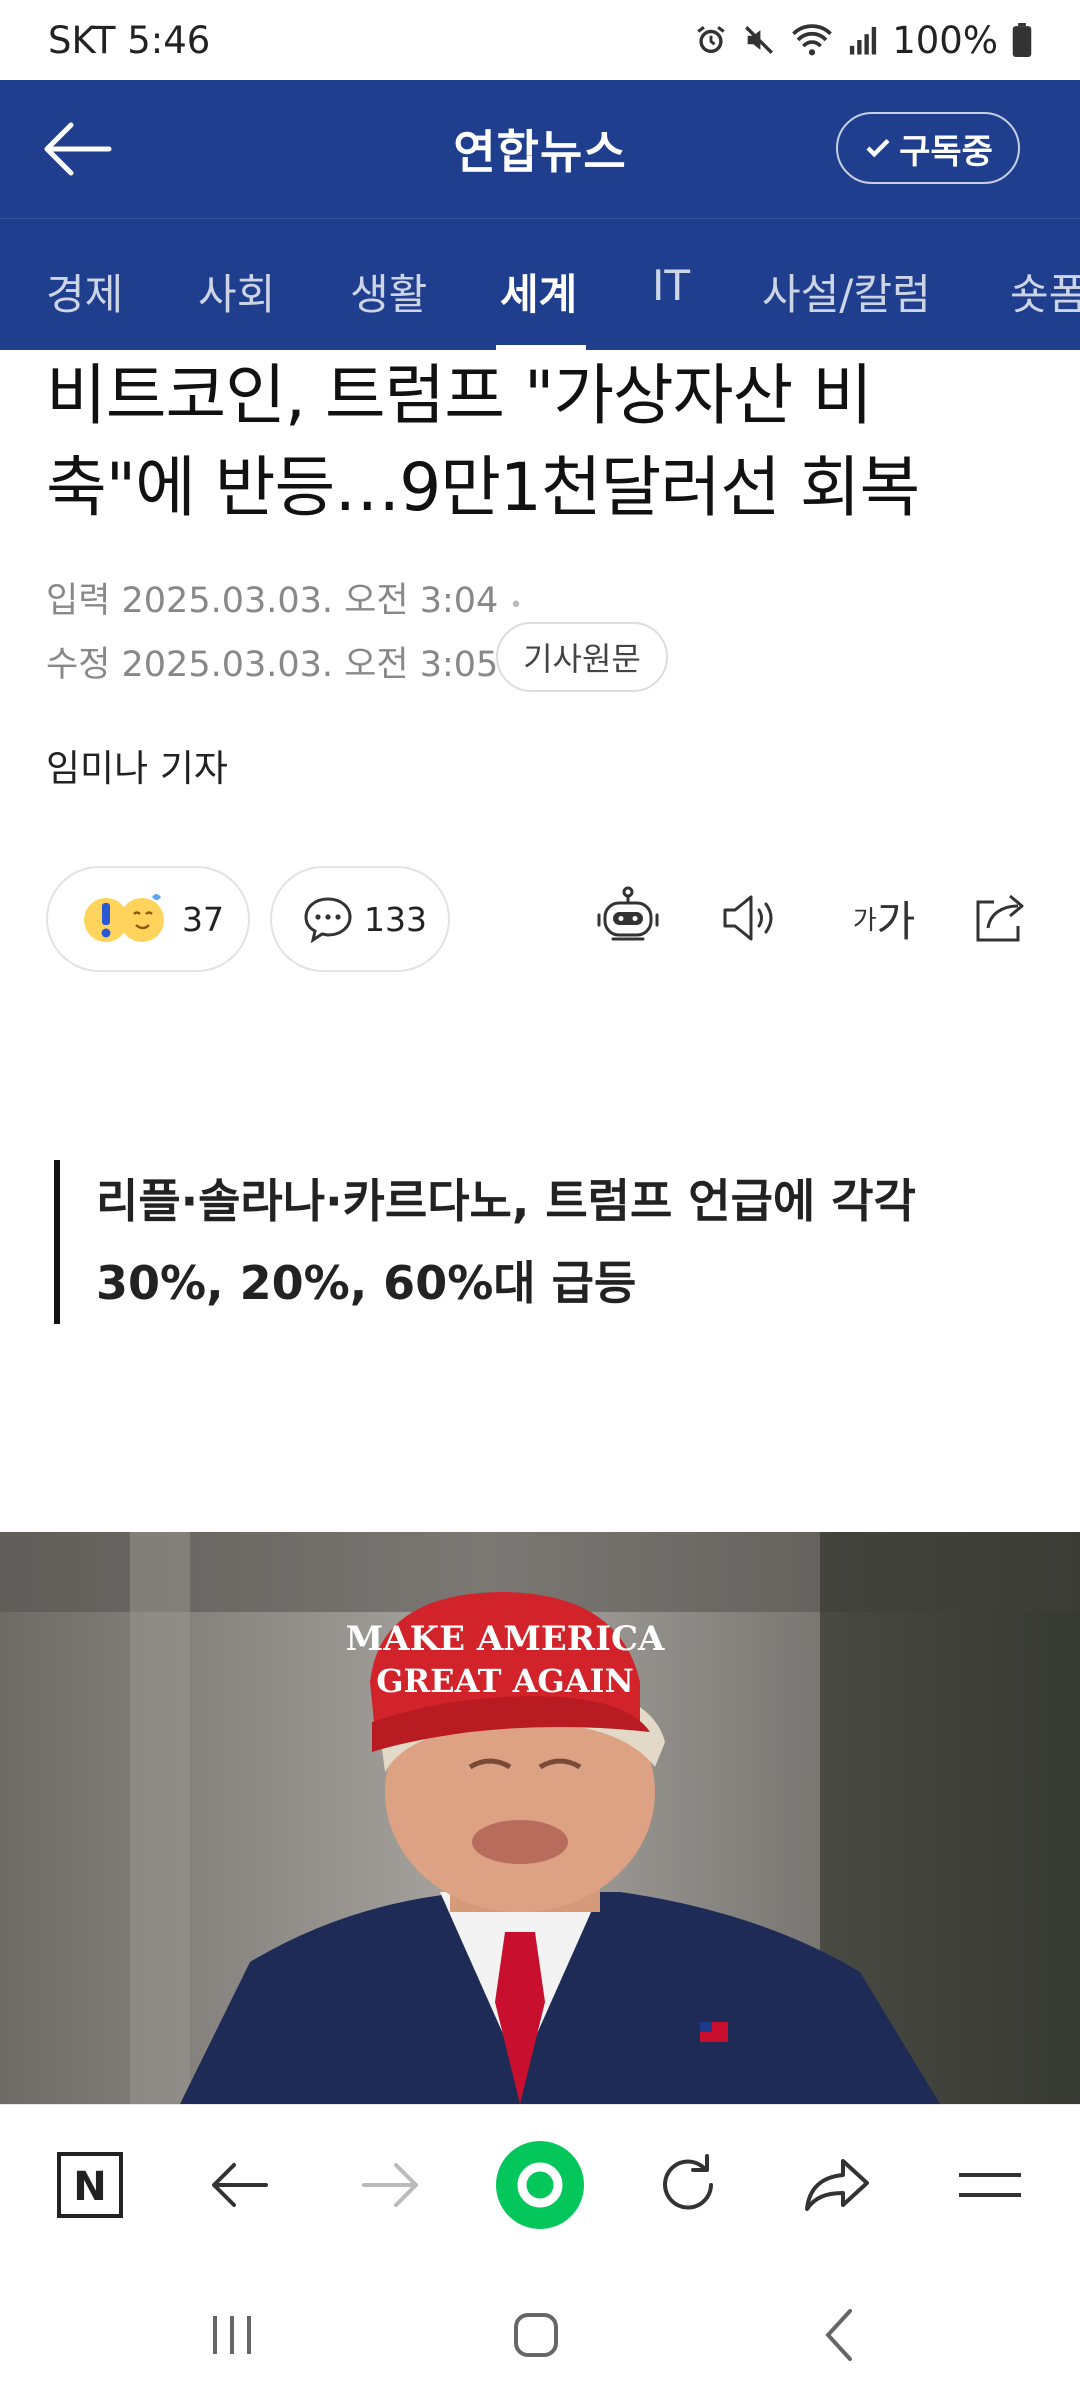 This screenshot has height=2400, width=1080. I want to click on carrier-time: SKT 5:46, so click(129, 40).